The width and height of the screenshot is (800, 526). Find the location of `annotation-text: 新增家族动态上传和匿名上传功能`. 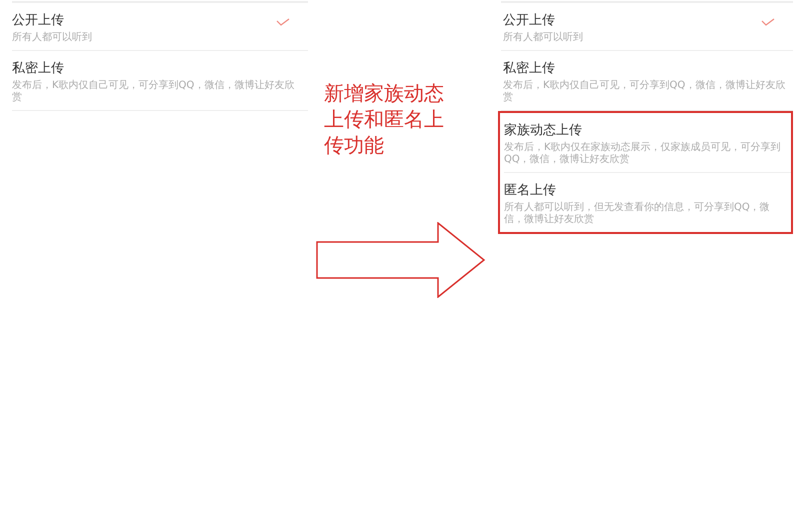

annotation-text: 新增家族动态上传和匿名上传功能 is located at coordinates (384, 119).